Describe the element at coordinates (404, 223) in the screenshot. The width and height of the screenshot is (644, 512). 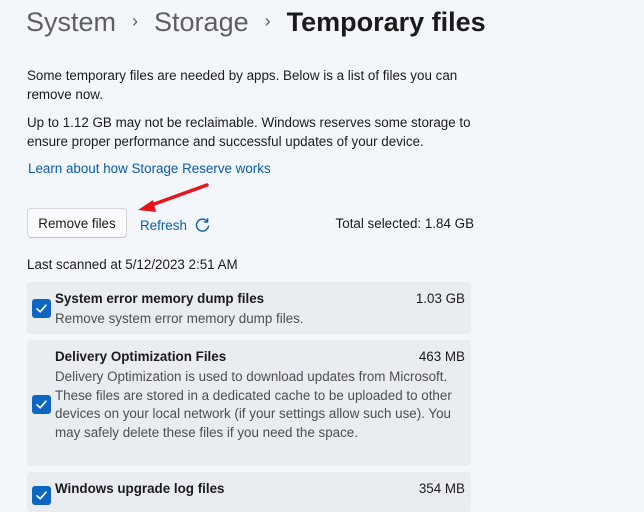
I see `total-selected: Total selected: 1.84 GB` at that location.